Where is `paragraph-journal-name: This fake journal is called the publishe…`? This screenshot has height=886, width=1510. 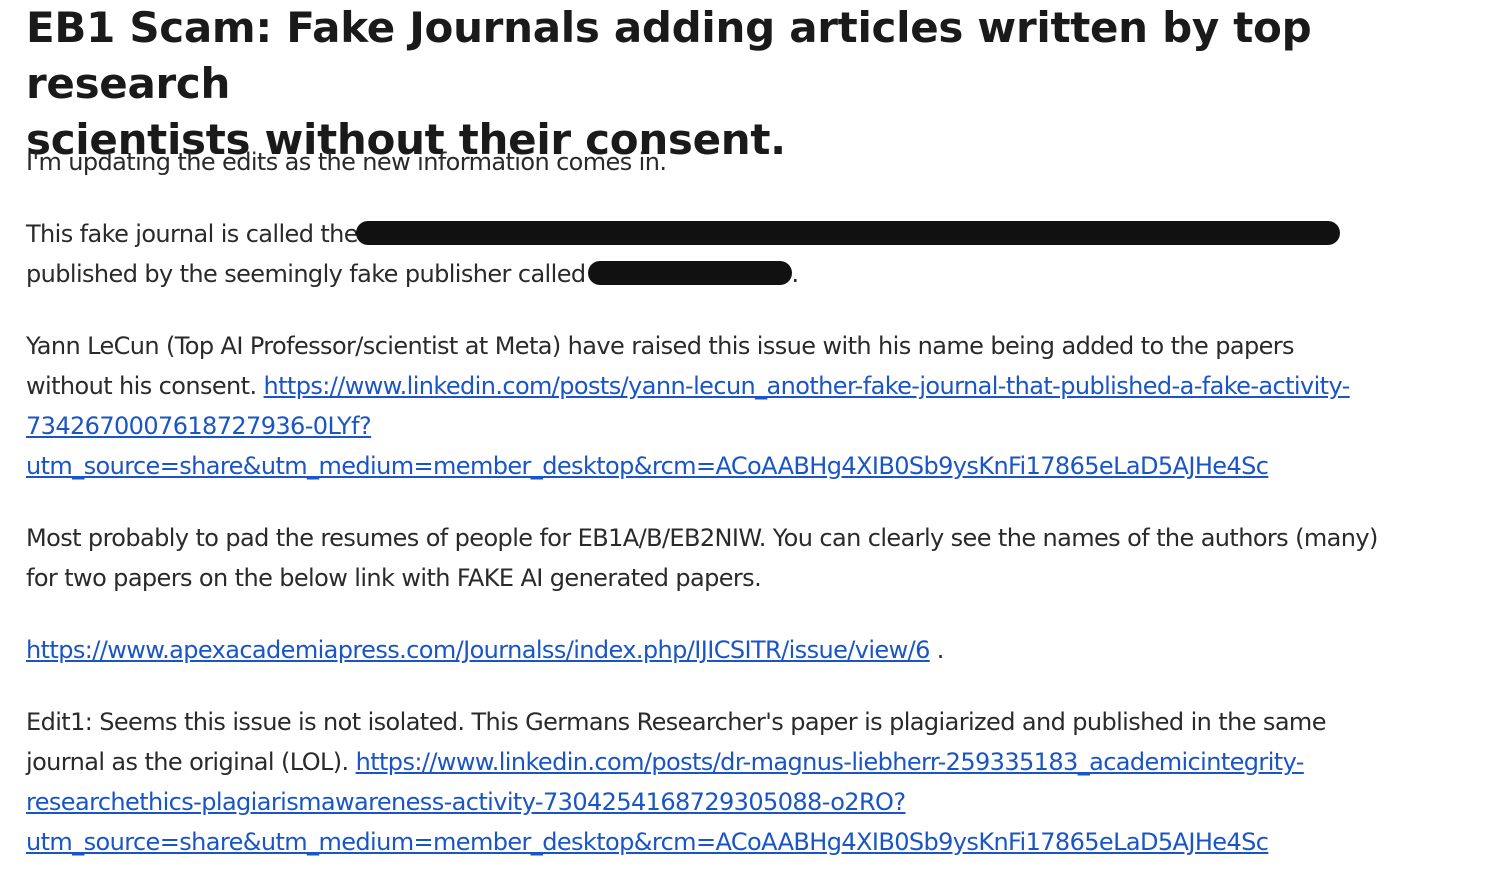 paragraph-journal-name: This fake journal is called the publishe… is located at coordinates (683, 254).